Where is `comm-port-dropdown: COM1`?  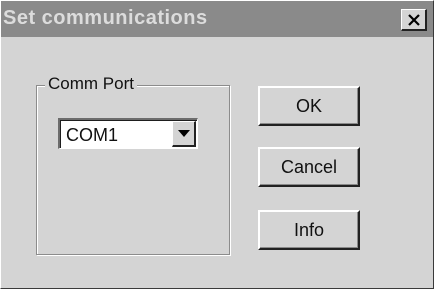
comm-port-dropdown: COM1 is located at coordinates (128, 133).